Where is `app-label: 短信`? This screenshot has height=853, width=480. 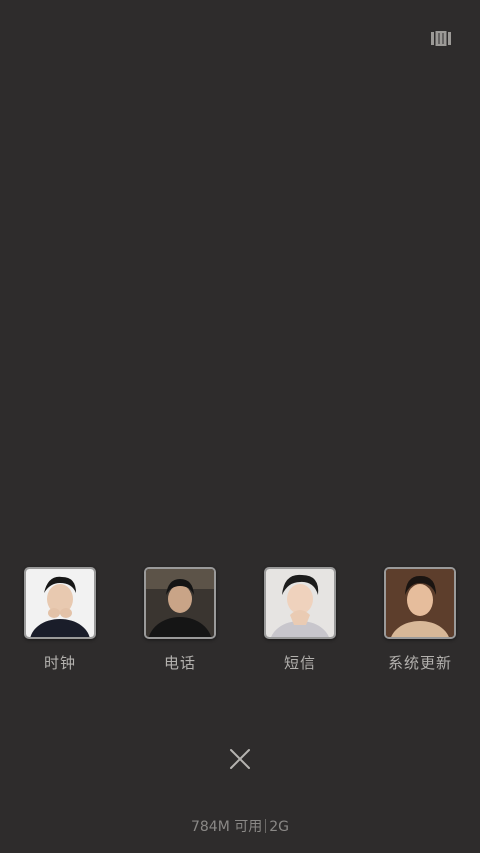
app-label: 短信 is located at coordinates (299, 663).